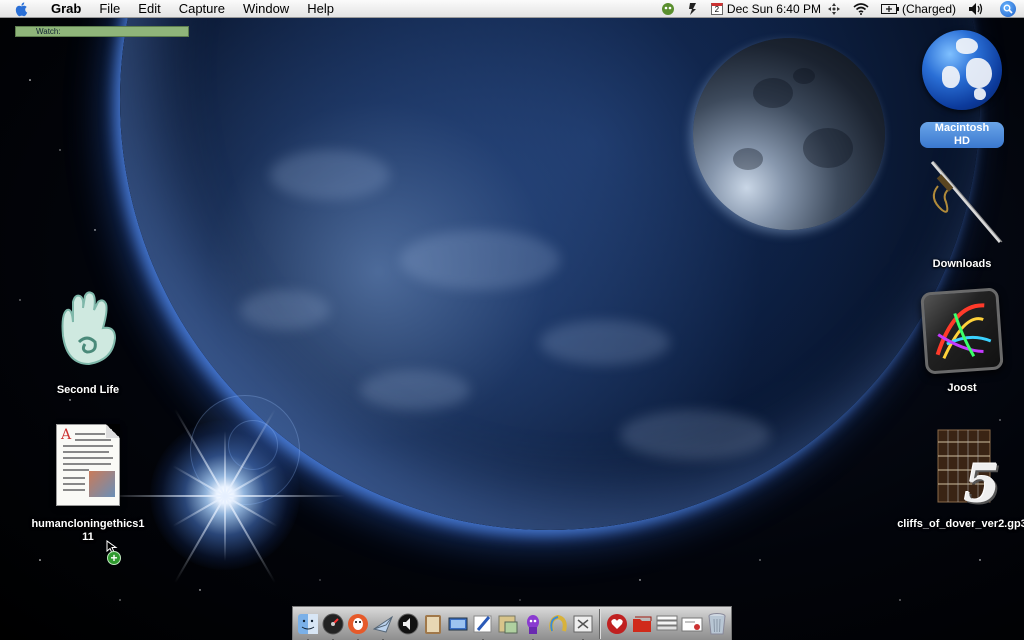 This screenshot has width=1024, height=640. I want to click on volume-icon, so click(976, 9).